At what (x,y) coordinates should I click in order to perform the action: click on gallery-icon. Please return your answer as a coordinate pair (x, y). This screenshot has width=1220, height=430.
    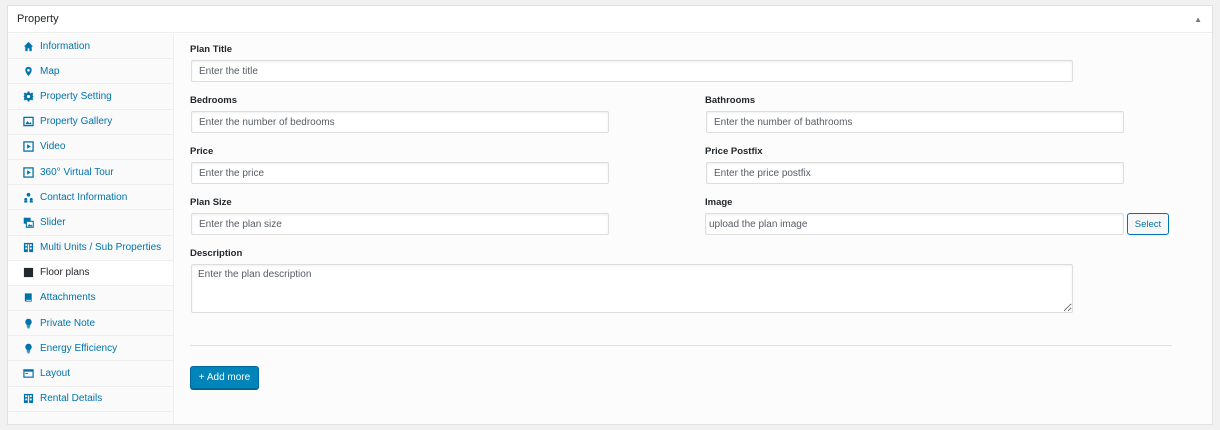
    Looking at the image, I should click on (28, 121).